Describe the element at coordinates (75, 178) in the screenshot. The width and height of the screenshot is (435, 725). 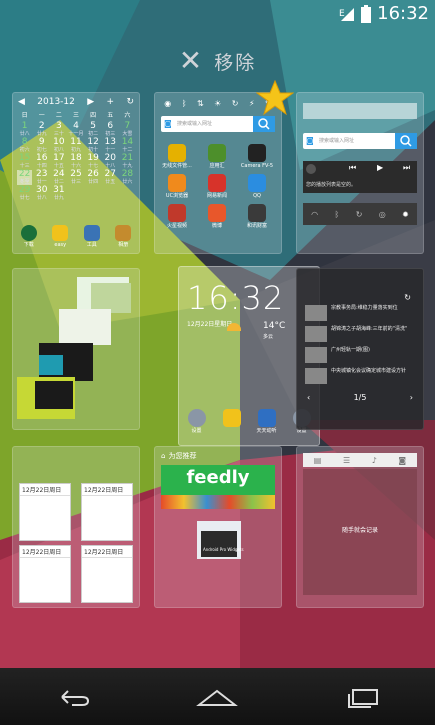
I see `calendar-day: 25 廿三` at that location.